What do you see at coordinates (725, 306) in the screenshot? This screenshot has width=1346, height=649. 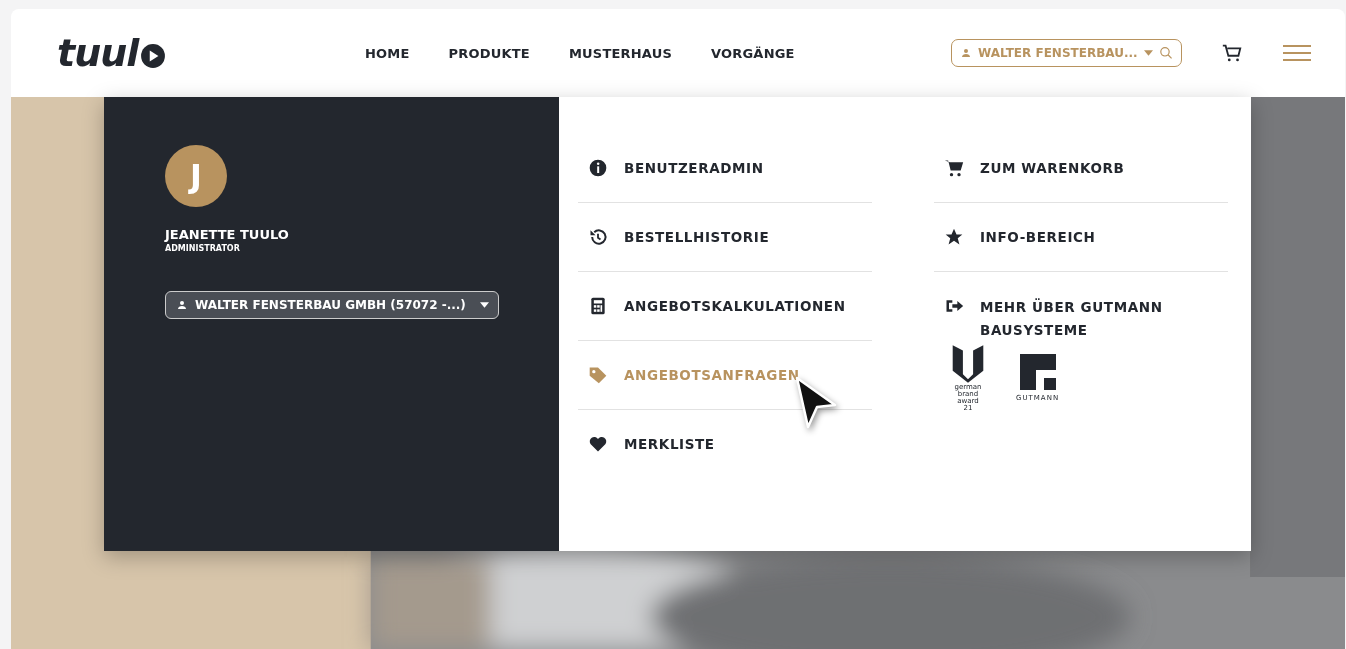 I see `menu-item: ANGEBOTSKALKULATIONEN` at bounding box center [725, 306].